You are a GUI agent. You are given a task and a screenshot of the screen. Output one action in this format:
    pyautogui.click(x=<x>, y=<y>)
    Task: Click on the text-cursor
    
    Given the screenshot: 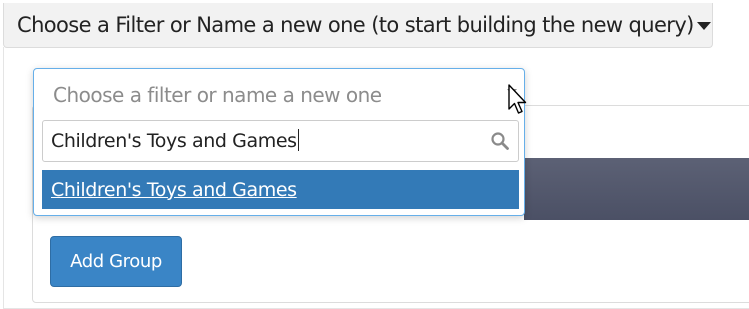 What is the action you would take?
    pyautogui.click(x=298, y=140)
    